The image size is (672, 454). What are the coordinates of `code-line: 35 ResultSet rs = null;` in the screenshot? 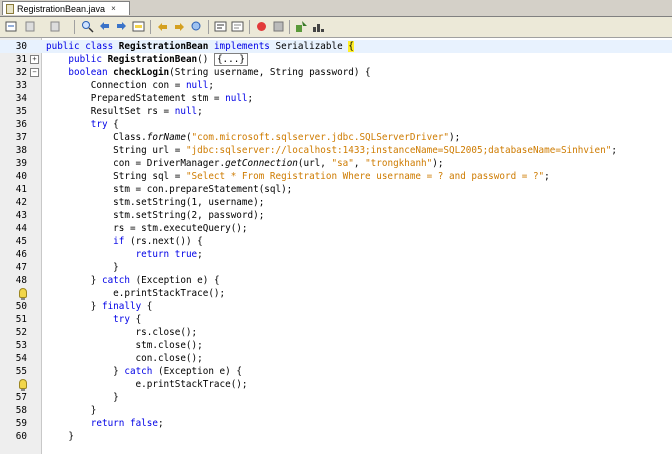 It's located at (336, 111).